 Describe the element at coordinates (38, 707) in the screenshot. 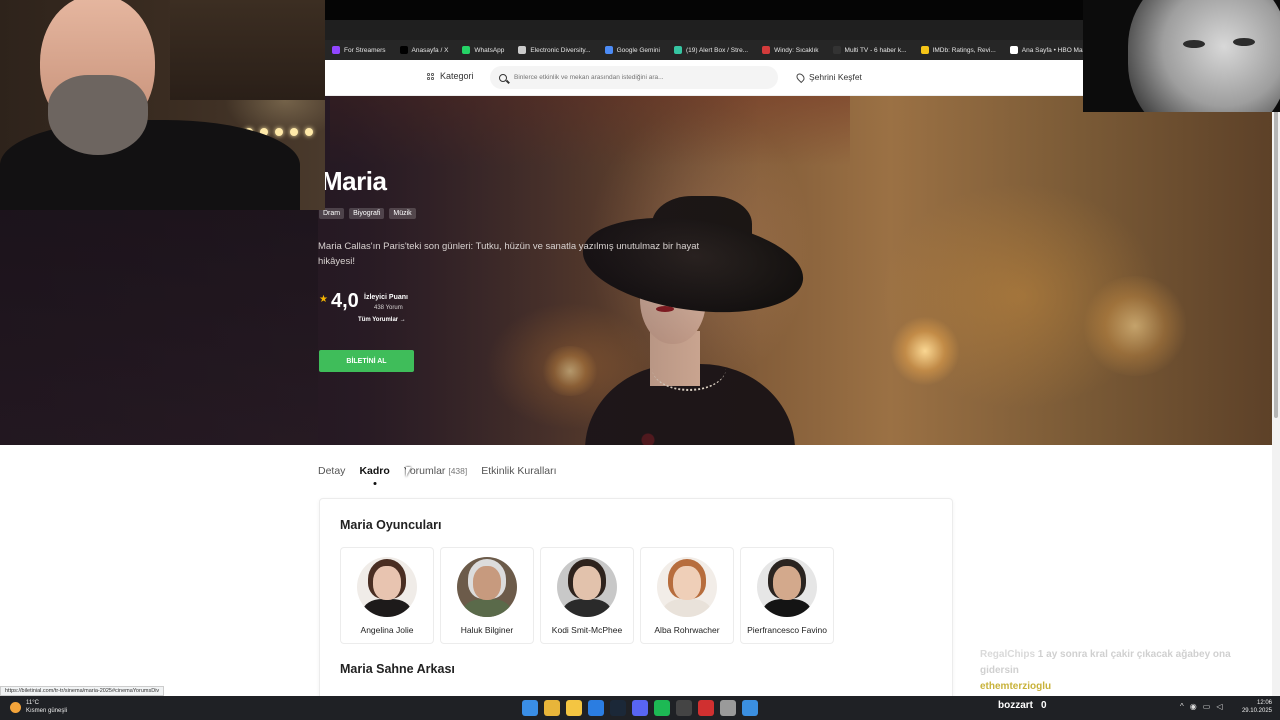

I see `weather-widget: 11°C Kısmen güneşli` at that location.